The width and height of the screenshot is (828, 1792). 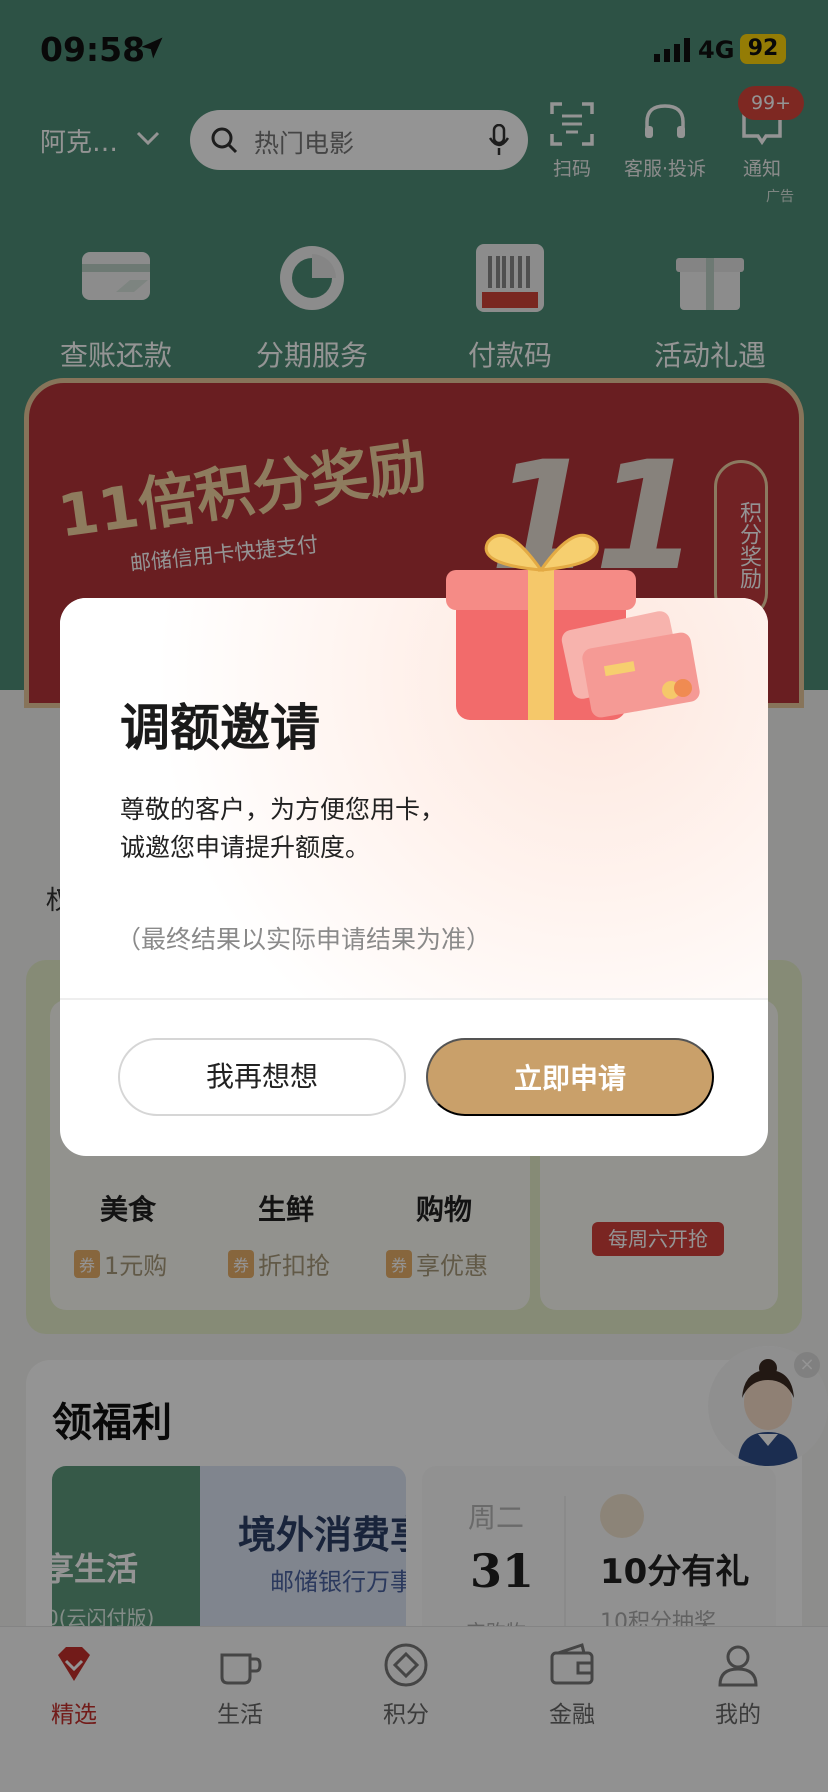 I want to click on think-again-button: 我再想想, so click(x=262, y=1077).